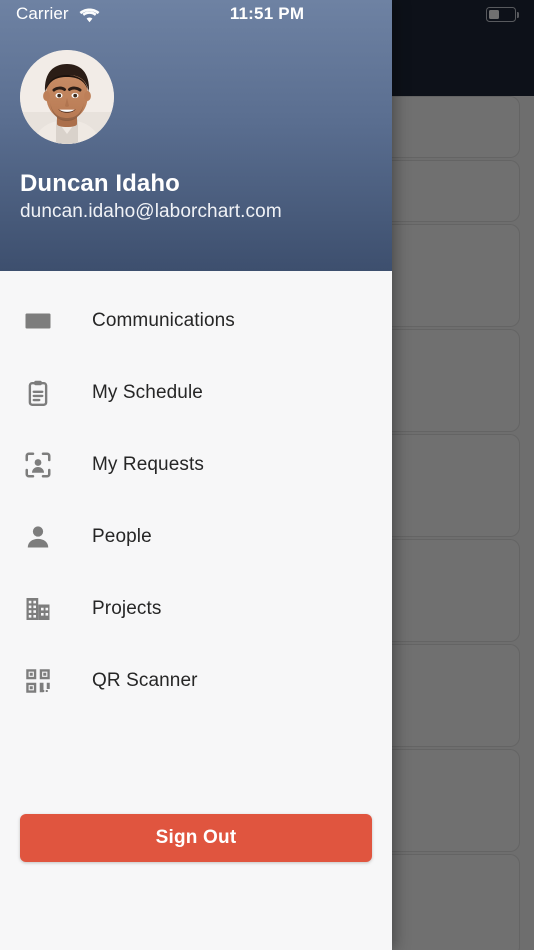  What do you see at coordinates (163, 320) in the screenshot?
I see `menu-item-label: Communications` at bounding box center [163, 320].